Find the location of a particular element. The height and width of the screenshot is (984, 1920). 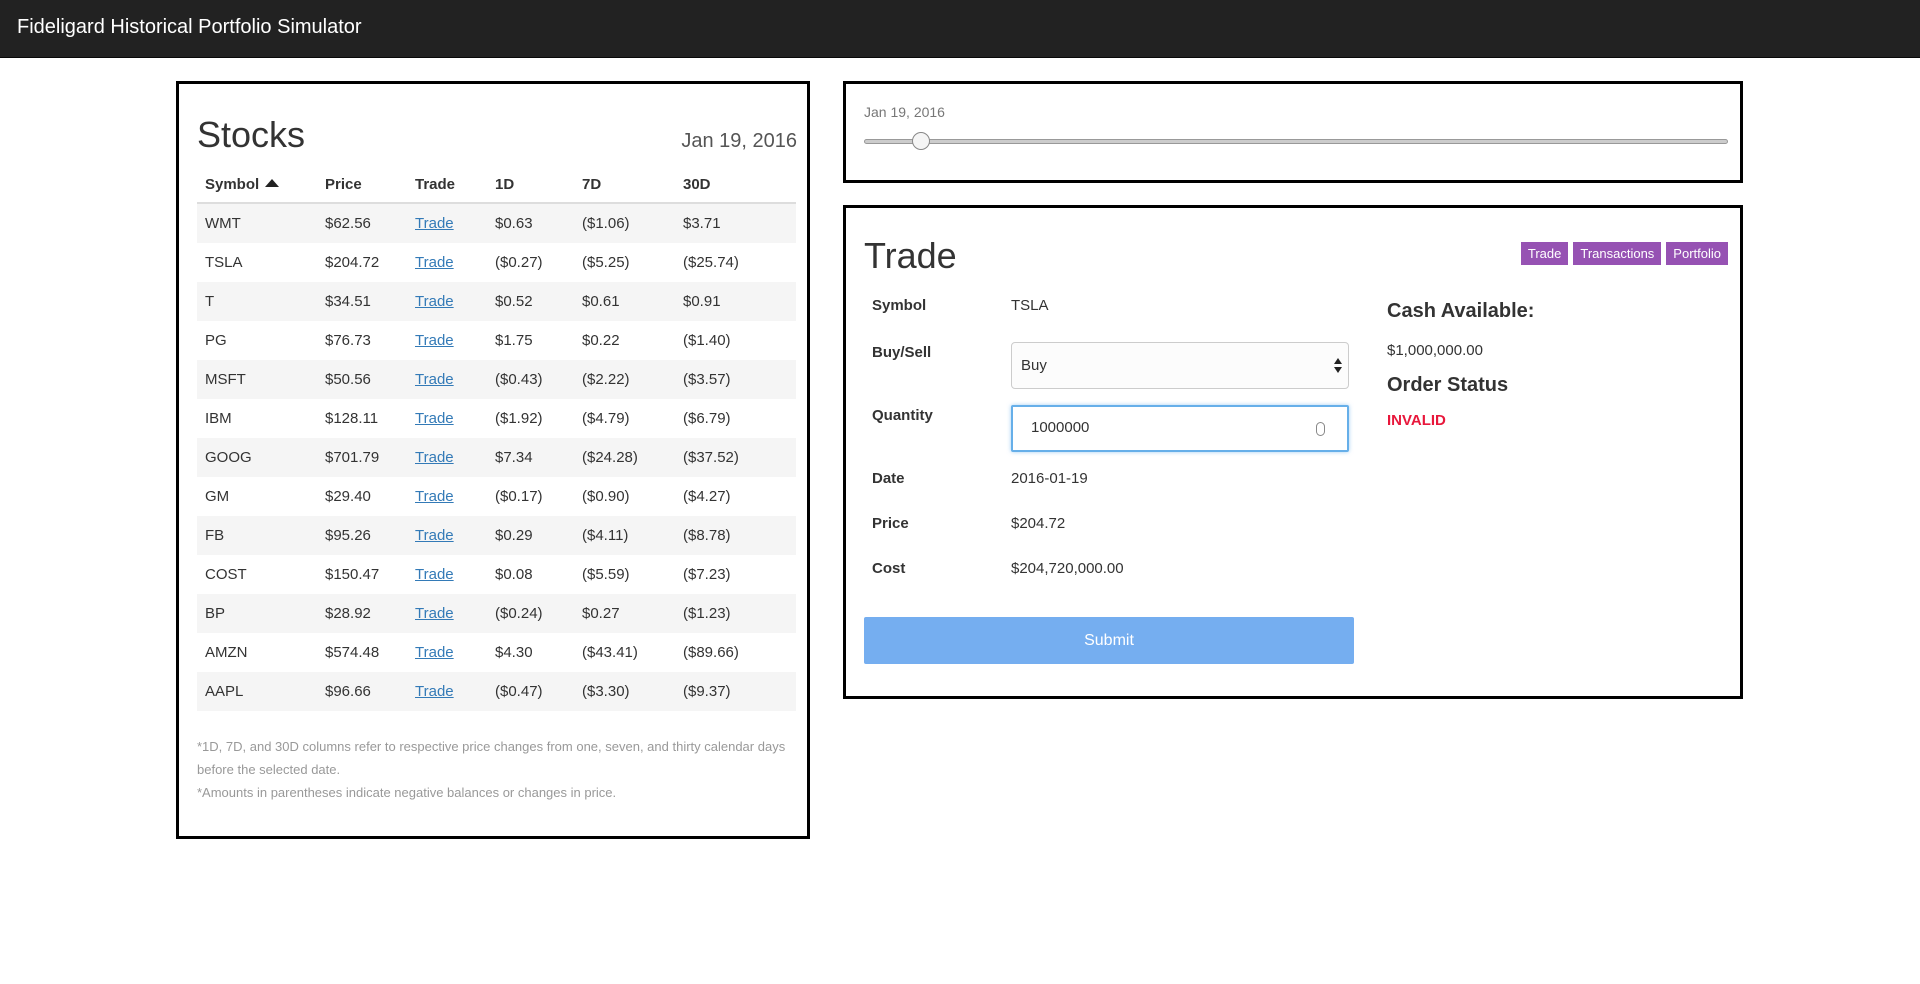

cell-price: $29.40 is located at coordinates (348, 496).